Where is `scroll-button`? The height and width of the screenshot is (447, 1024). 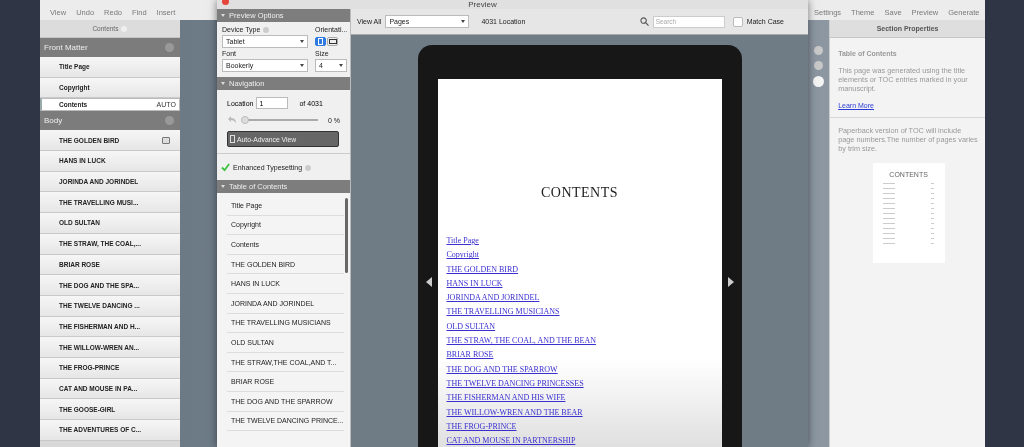
scroll-button is located at coordinates (818, 81).